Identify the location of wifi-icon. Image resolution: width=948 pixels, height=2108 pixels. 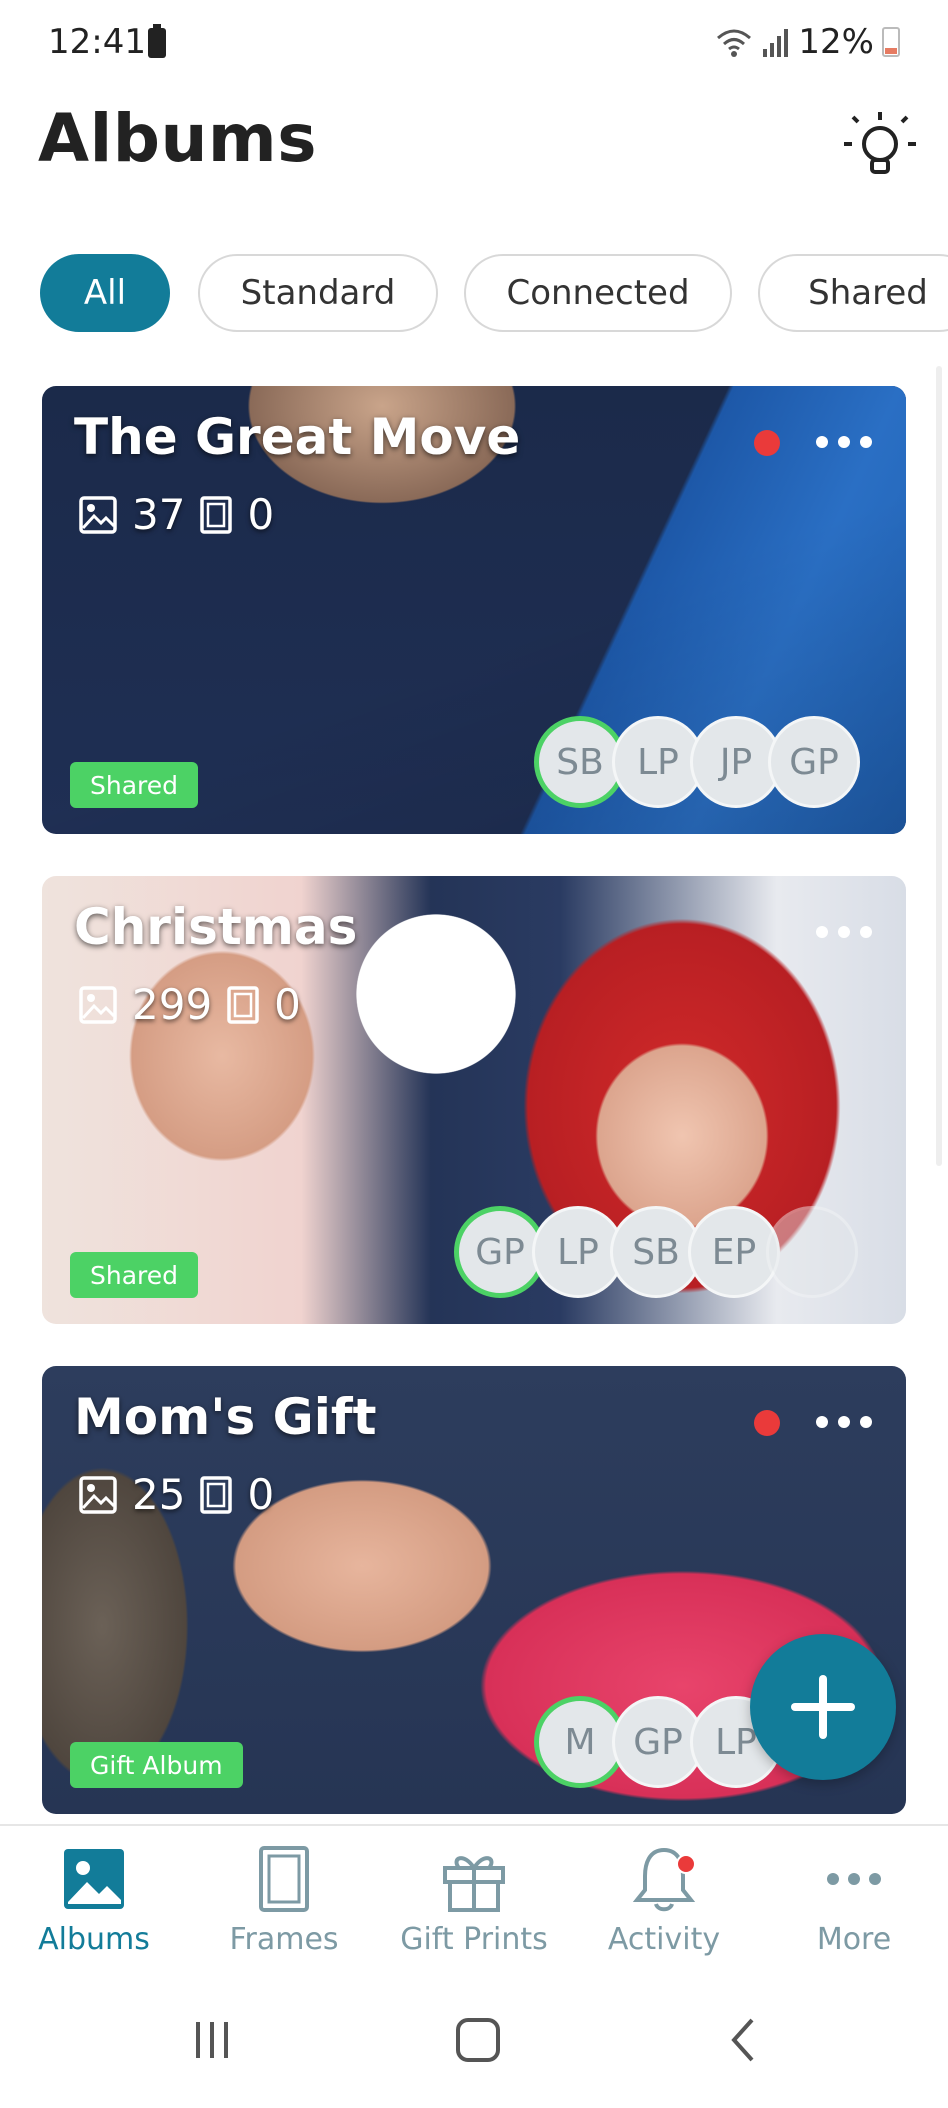
(734, 43).